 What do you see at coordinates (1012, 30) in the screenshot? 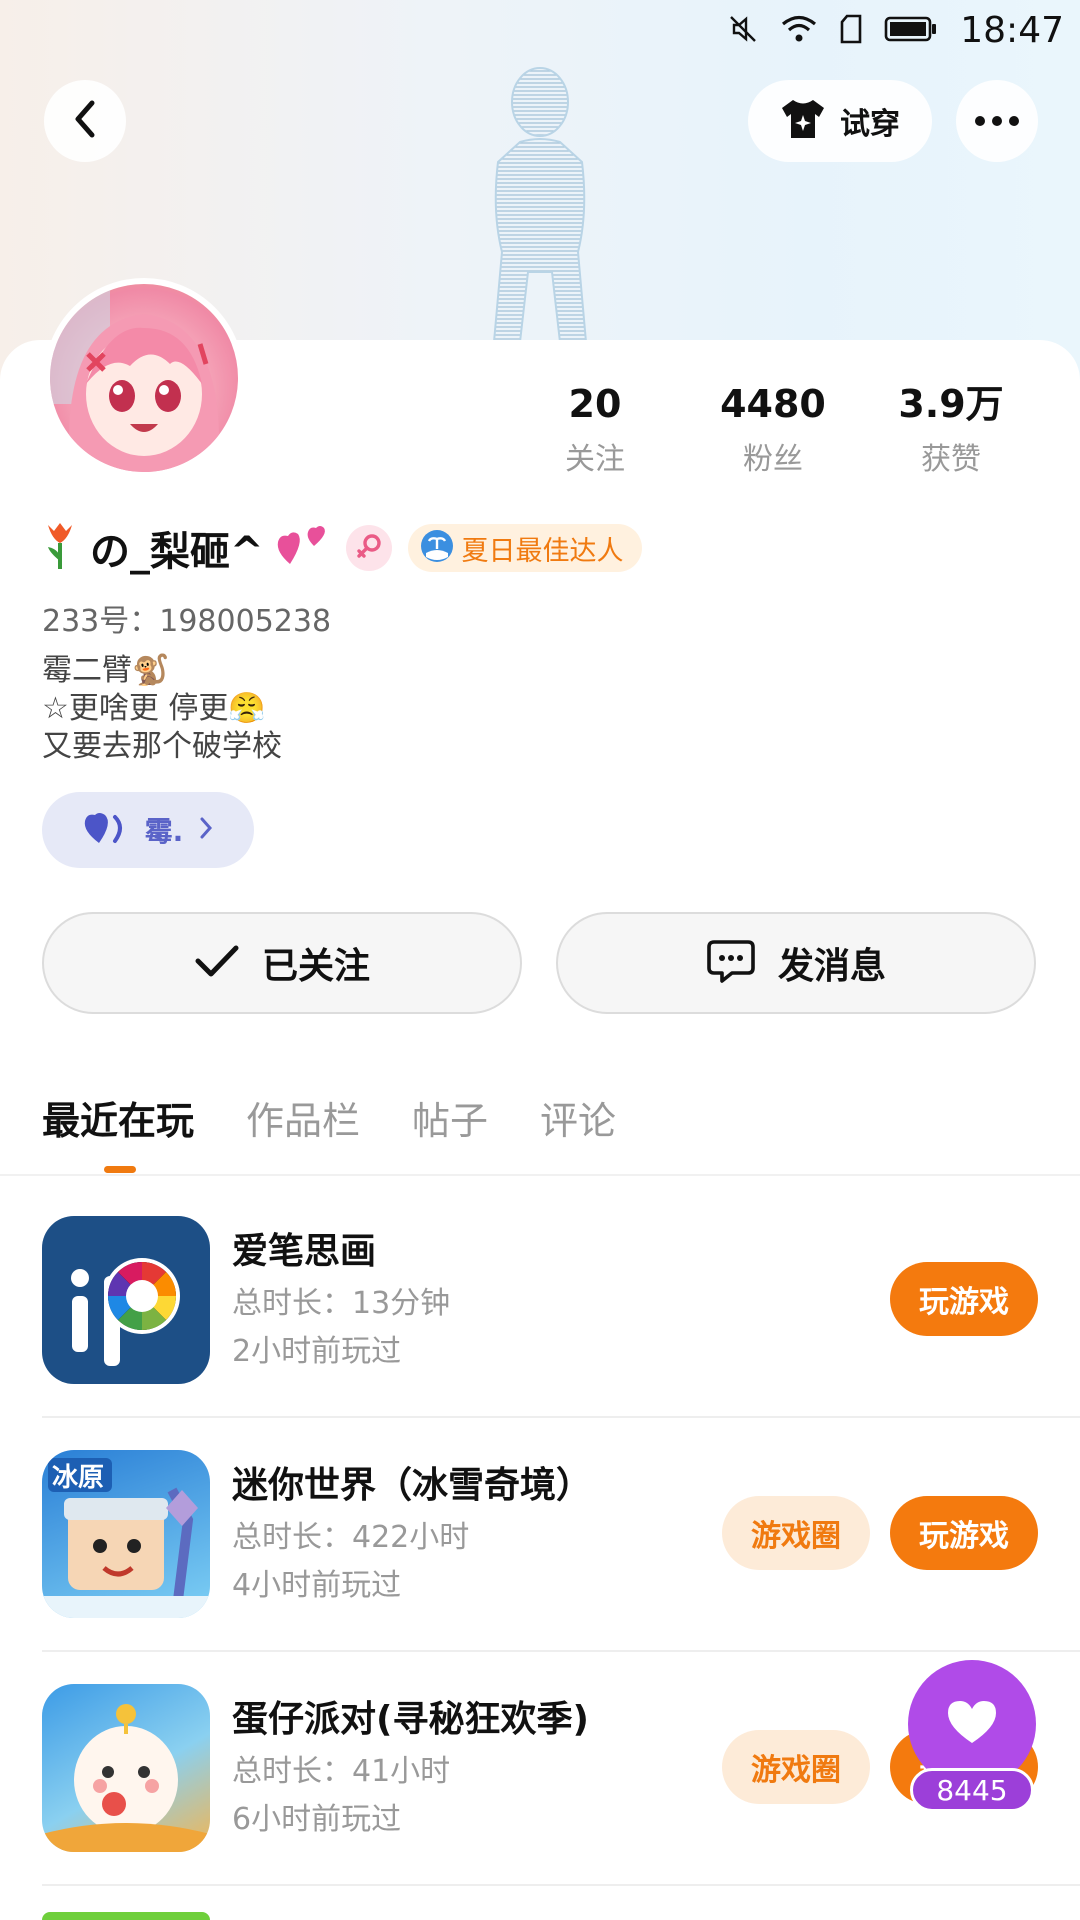
I see `clock: 18:47` at bounding box center [1012, 30].